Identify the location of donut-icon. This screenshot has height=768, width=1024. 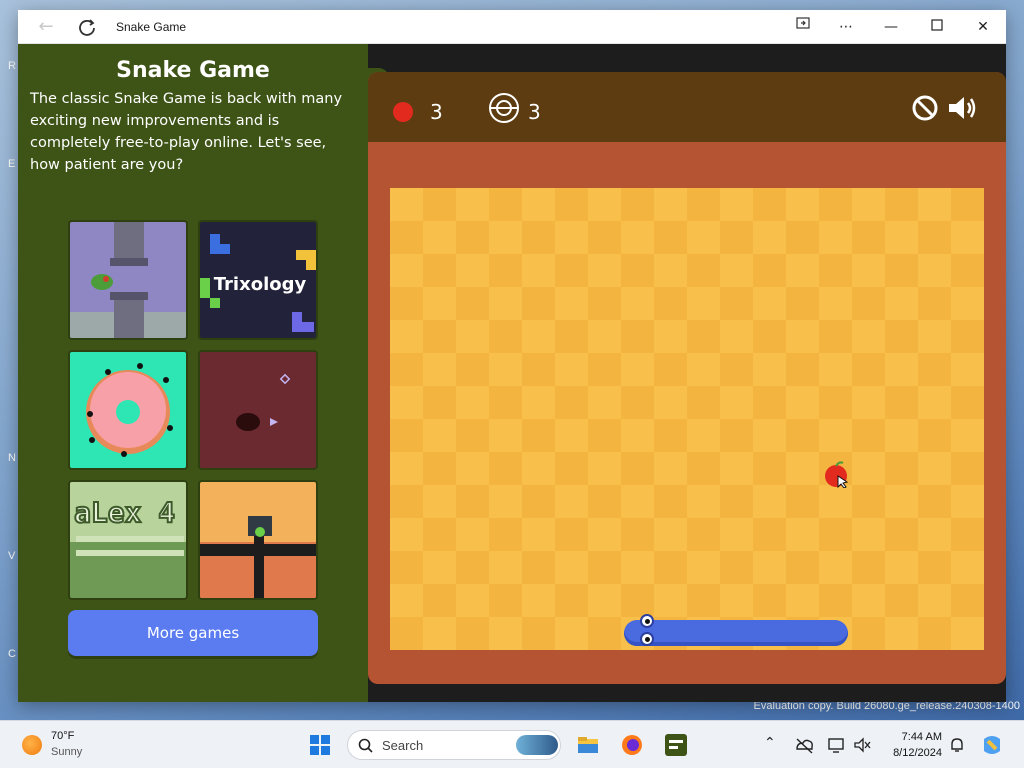
(129, 410).